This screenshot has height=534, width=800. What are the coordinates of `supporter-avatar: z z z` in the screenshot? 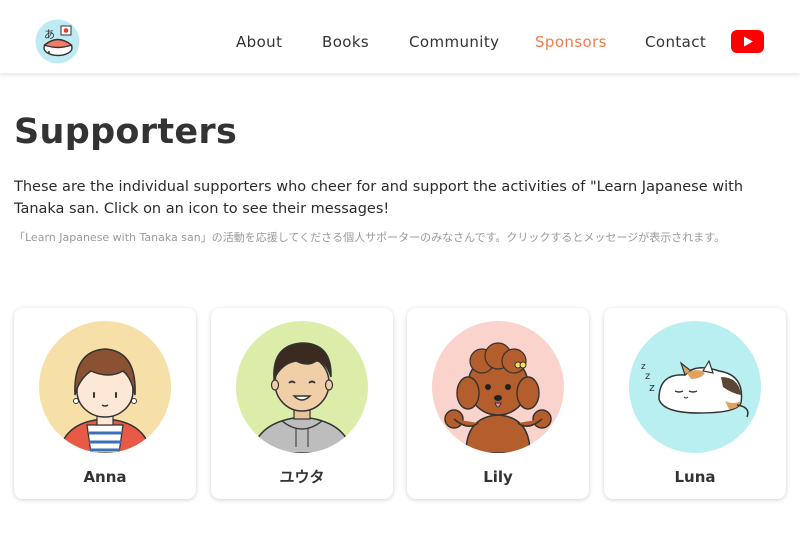 It's located at (695, 387).